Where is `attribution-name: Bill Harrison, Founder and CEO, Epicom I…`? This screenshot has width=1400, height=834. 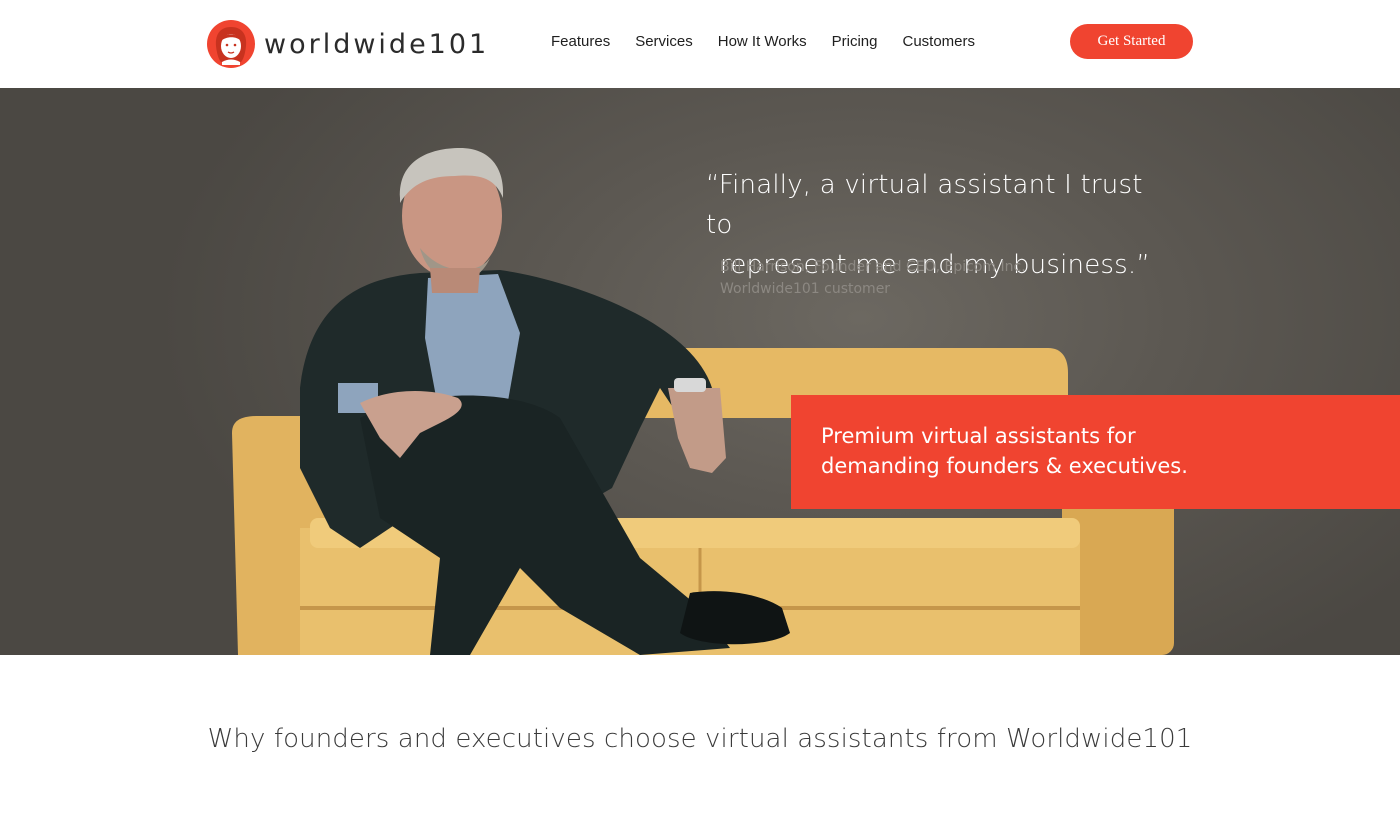
attribution-name: Bill Harrison, Founder and CEO, Epicom I… is located at coordinates (873, 267).